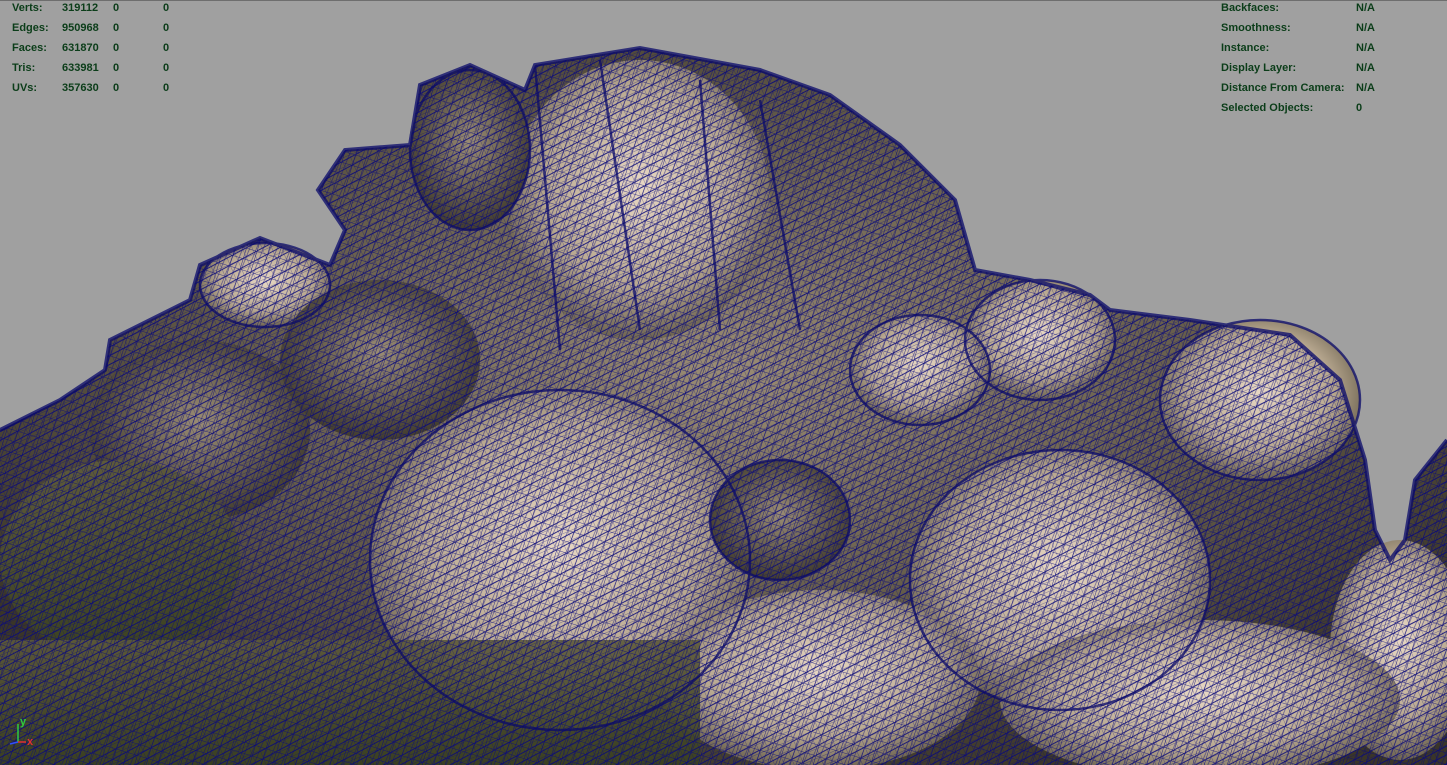  Describe the element at coordinates (116, 8) in the screenshot. I see `verts-value-selected: 0` at that location.